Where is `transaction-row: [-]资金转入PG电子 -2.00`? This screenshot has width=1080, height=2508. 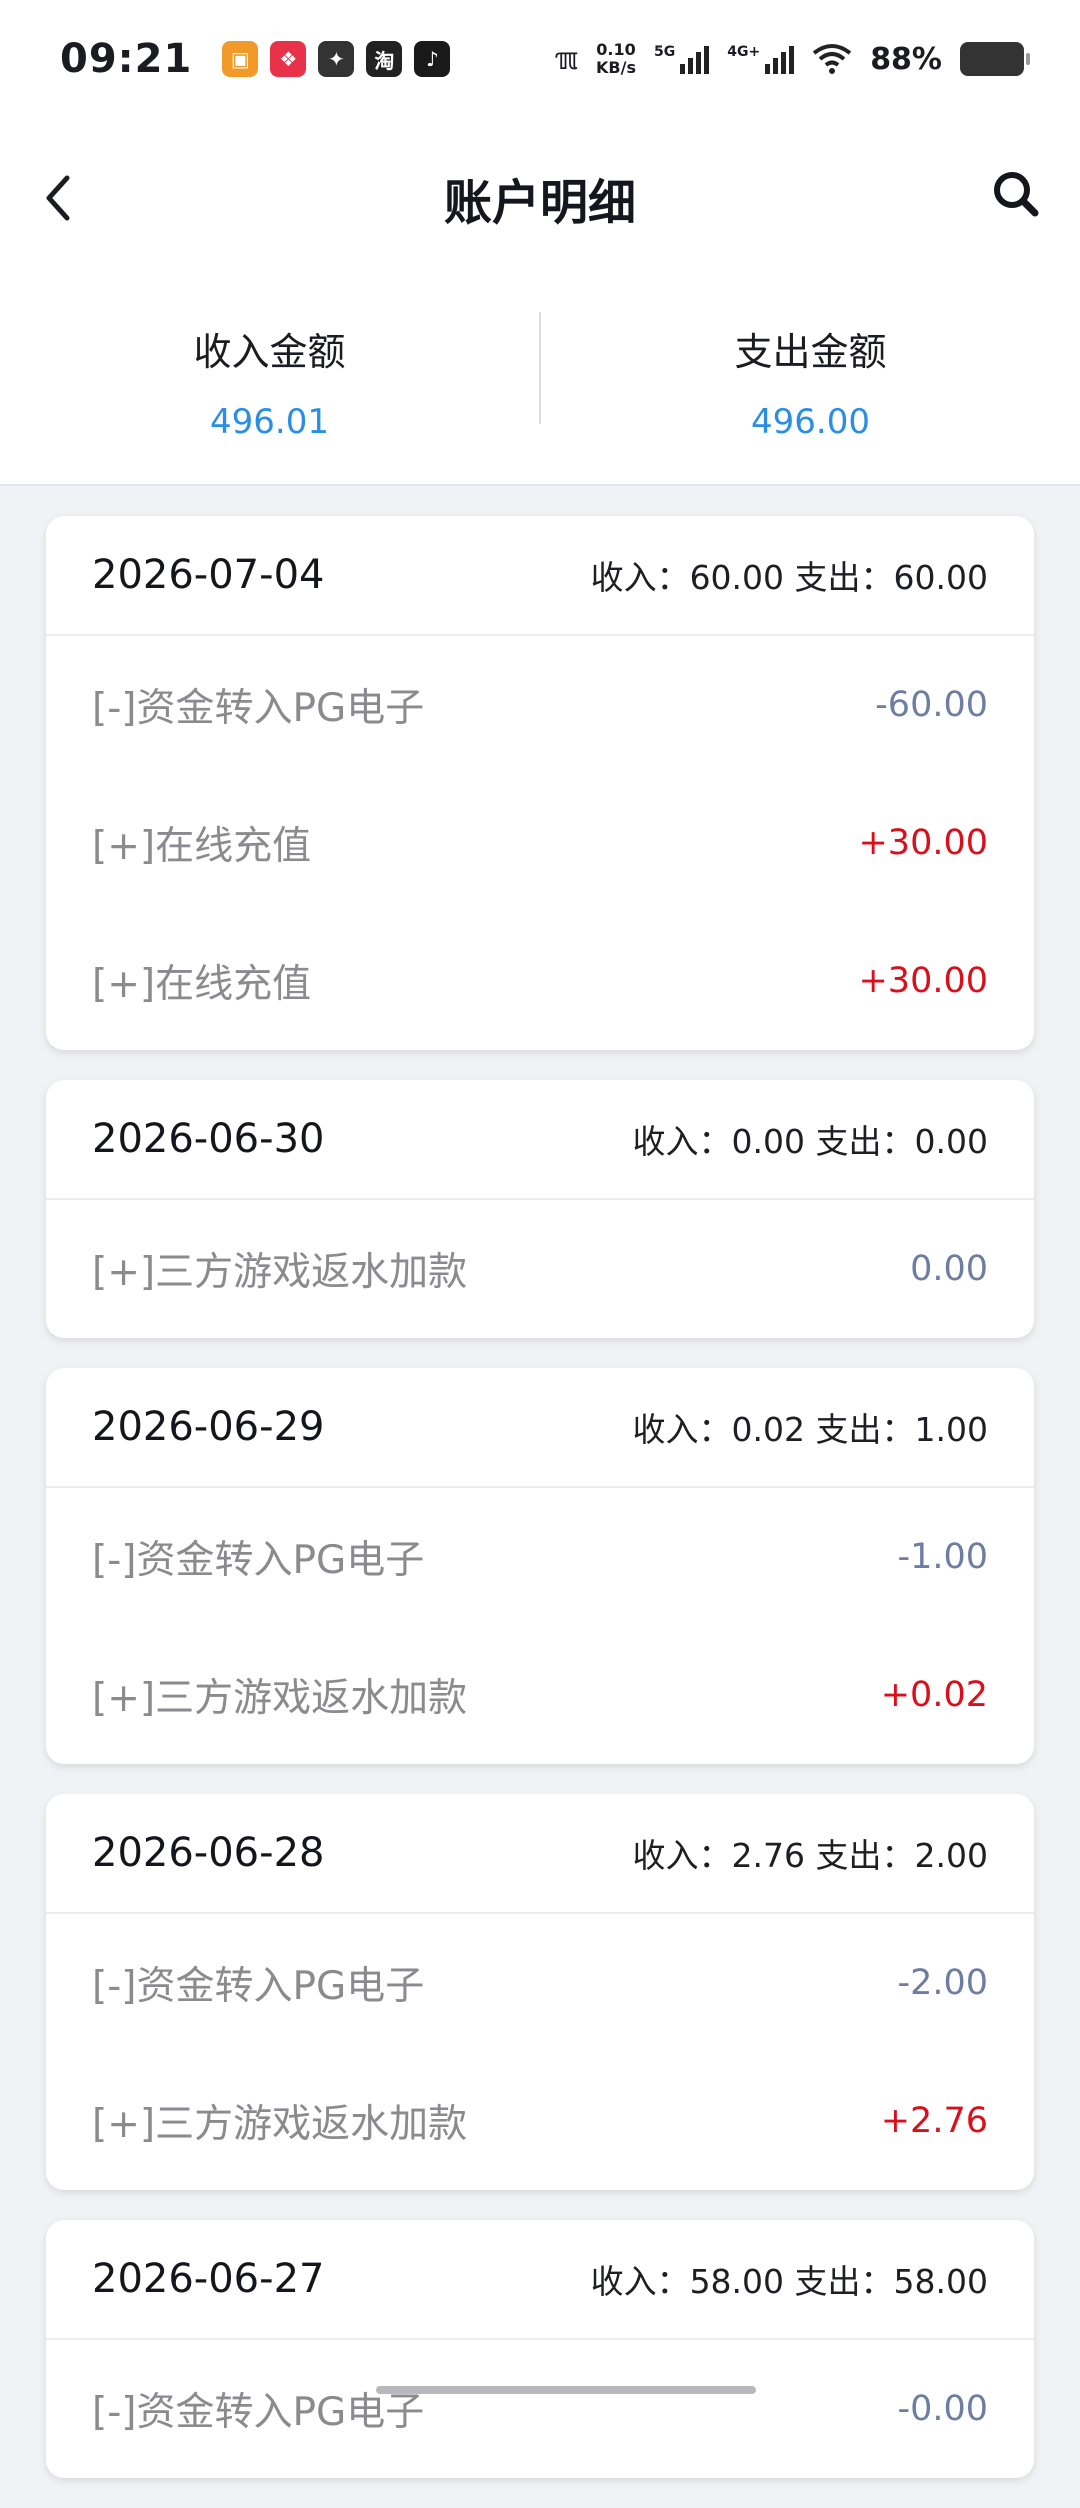 transaction-row: [-]资金转入PG电子 -2.00 is located at coordinates (540, 1983).